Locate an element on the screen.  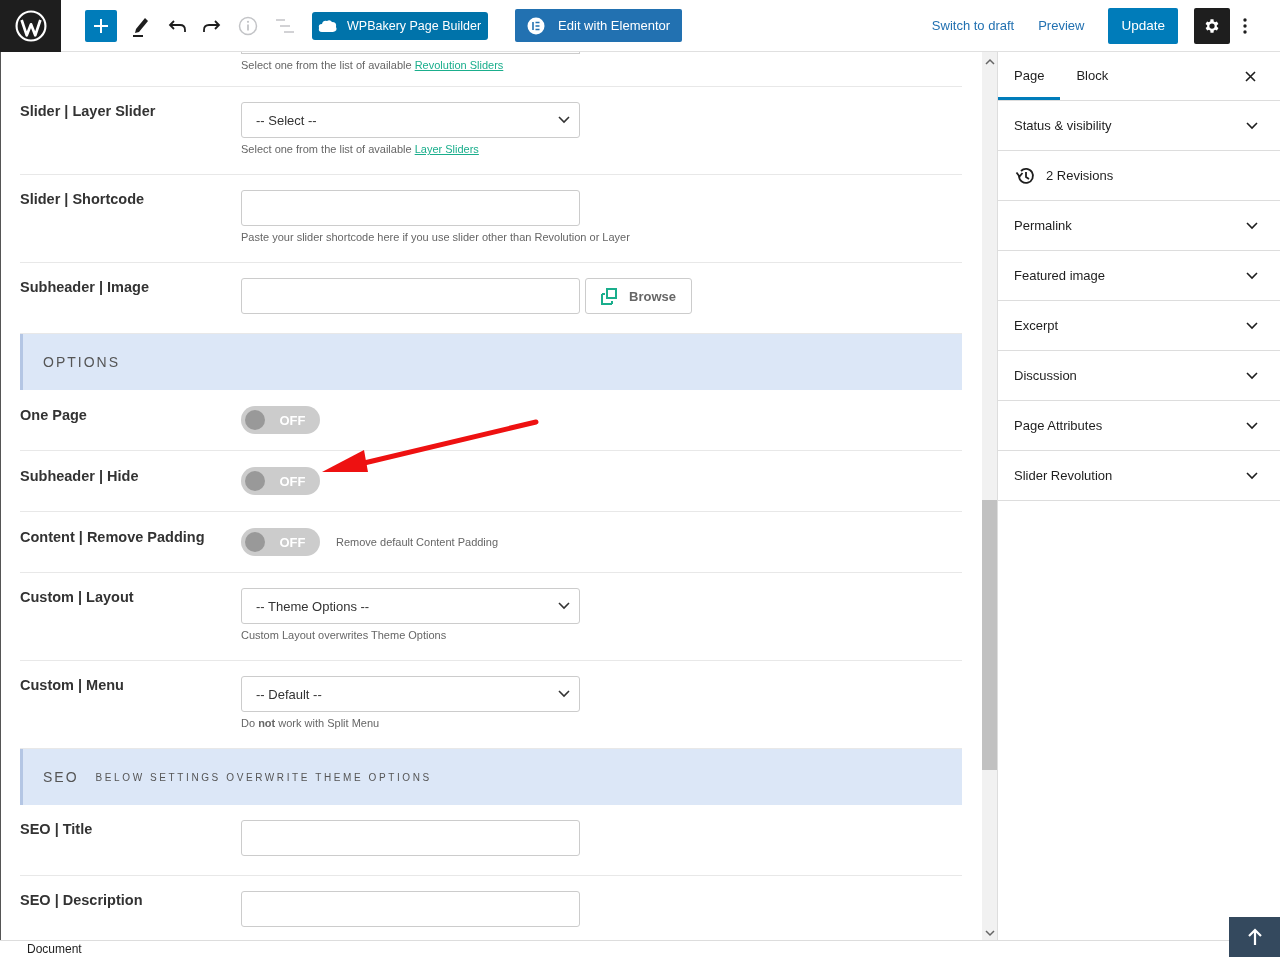
gear-icon is located at coordinates (1212, 25).